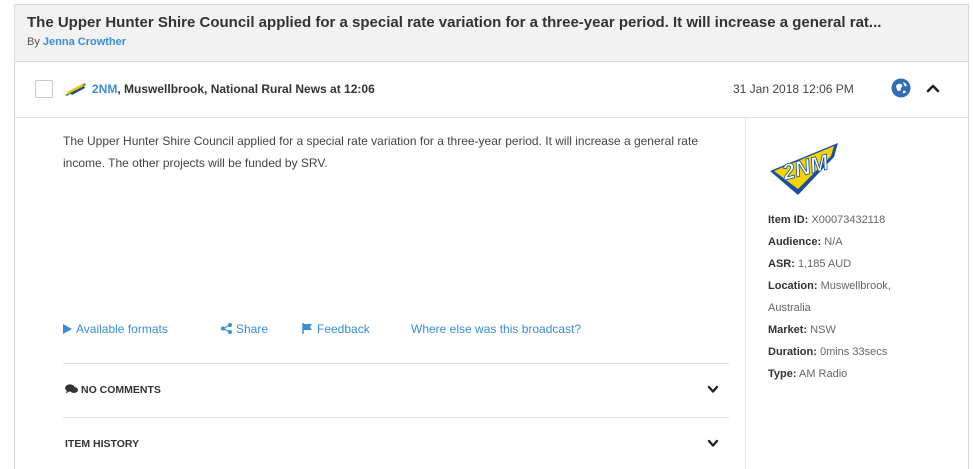 The image size is (973, 469). Describe the element at coordinates (122, 329) in the screenshot. I see `available-formats-label: Available formats` at that location.